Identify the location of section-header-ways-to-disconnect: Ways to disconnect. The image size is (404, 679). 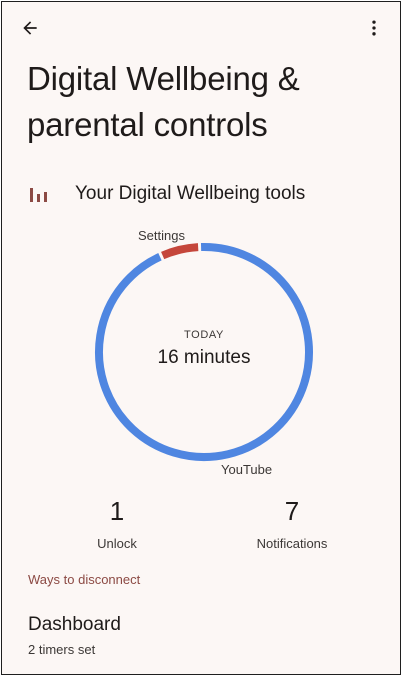
(84, 579).